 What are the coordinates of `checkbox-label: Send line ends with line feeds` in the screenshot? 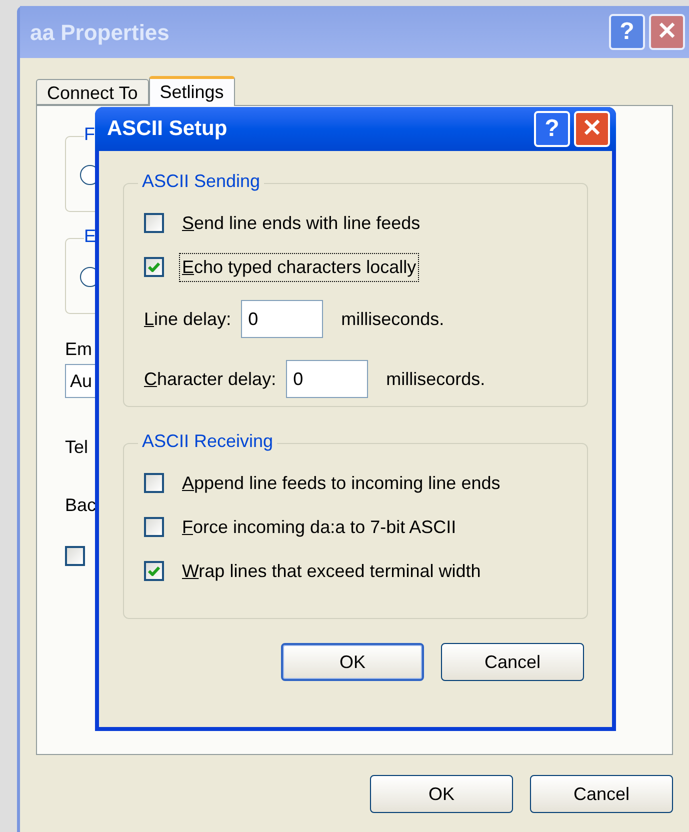 It's located at (301, 223).